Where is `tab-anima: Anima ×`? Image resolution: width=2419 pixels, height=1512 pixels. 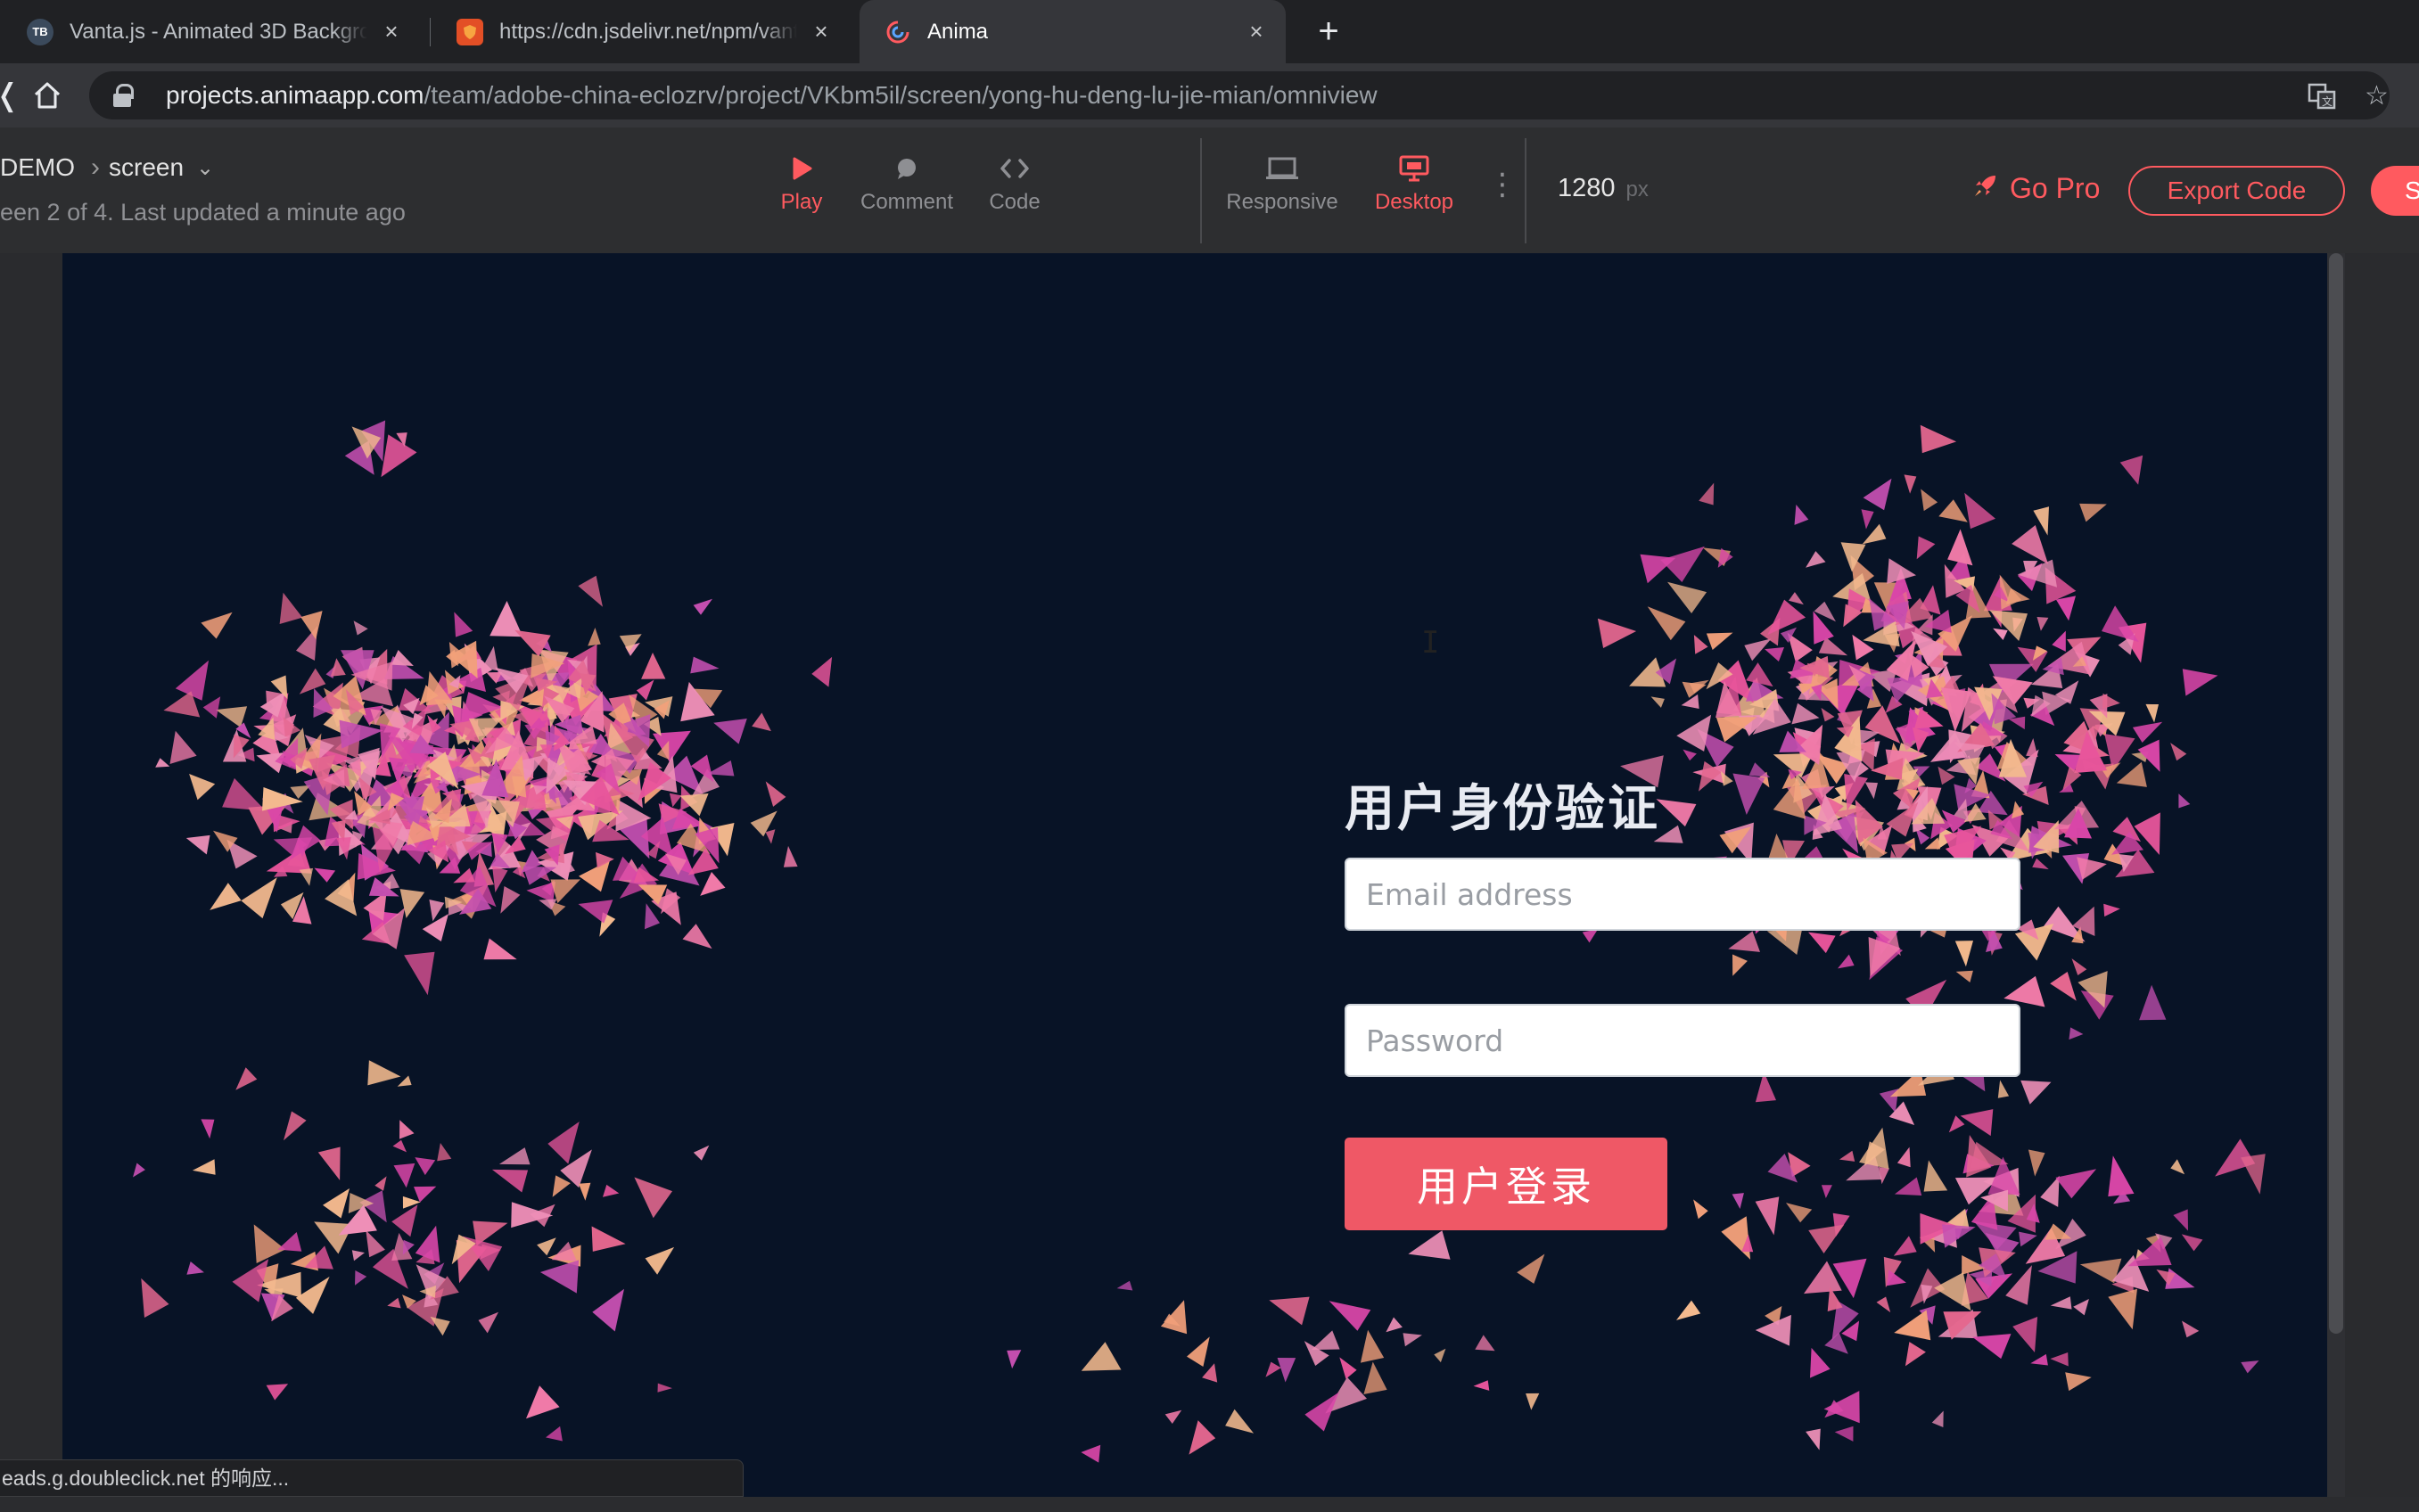 tab-anima: Anima × is located at coordinates (1073, 31).